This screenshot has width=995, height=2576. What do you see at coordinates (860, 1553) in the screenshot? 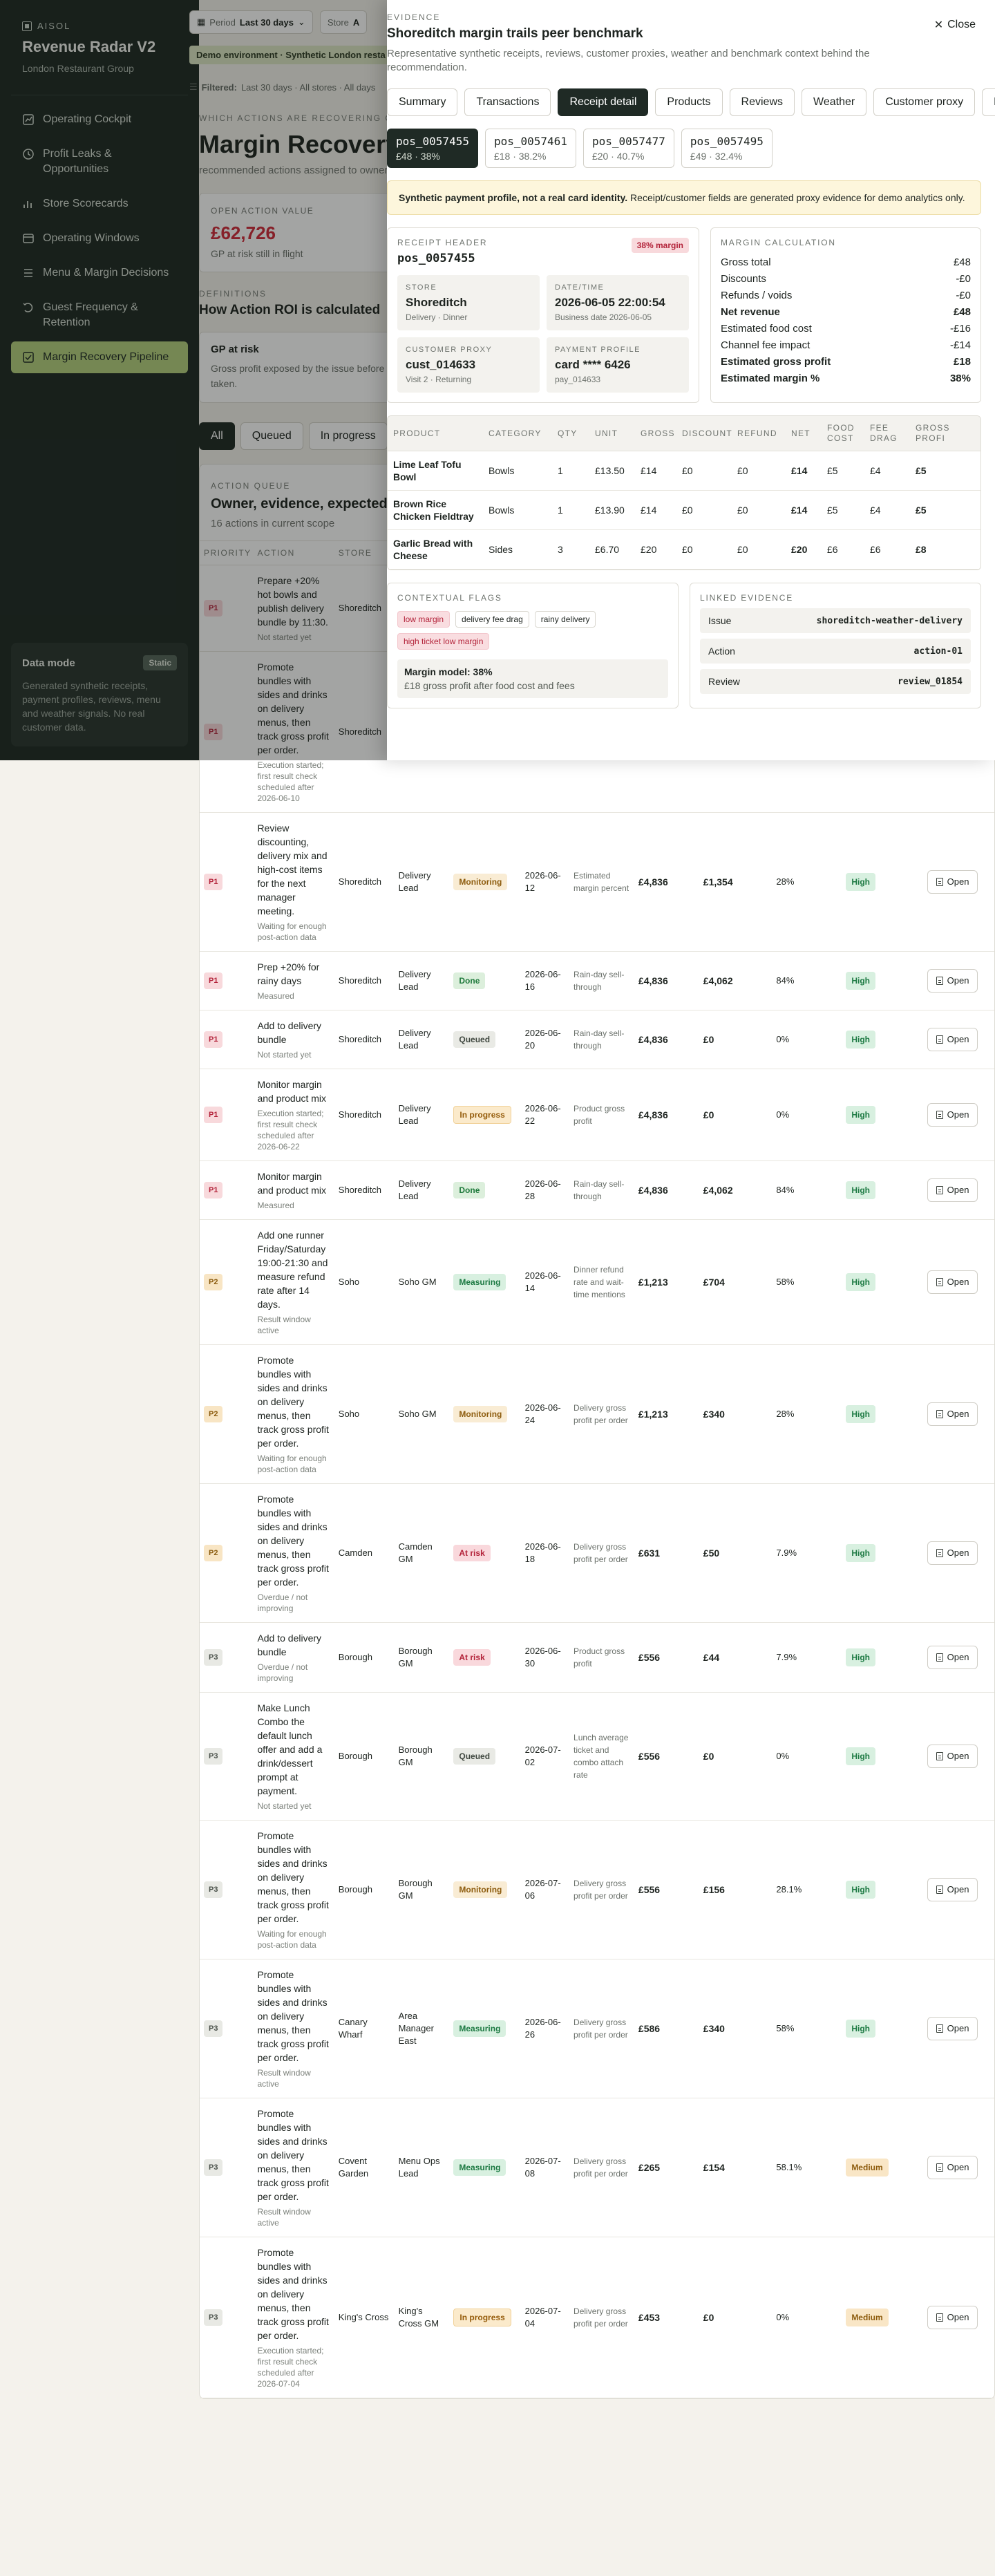
I see `confidence-badge: High` at bounding box center [860, 1553].